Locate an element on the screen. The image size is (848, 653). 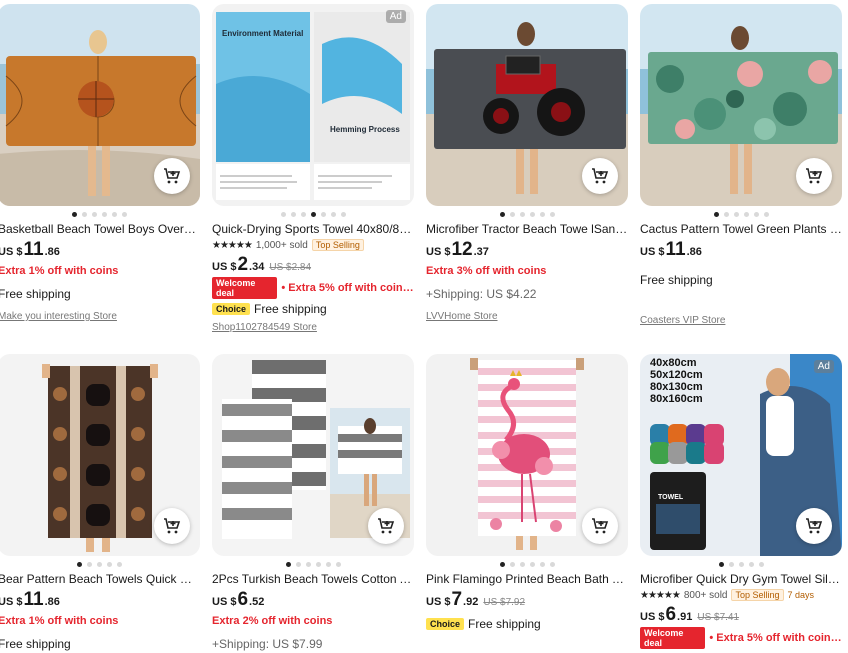
store-link: Coasters VIP Store is located at coordinates (741, 320).